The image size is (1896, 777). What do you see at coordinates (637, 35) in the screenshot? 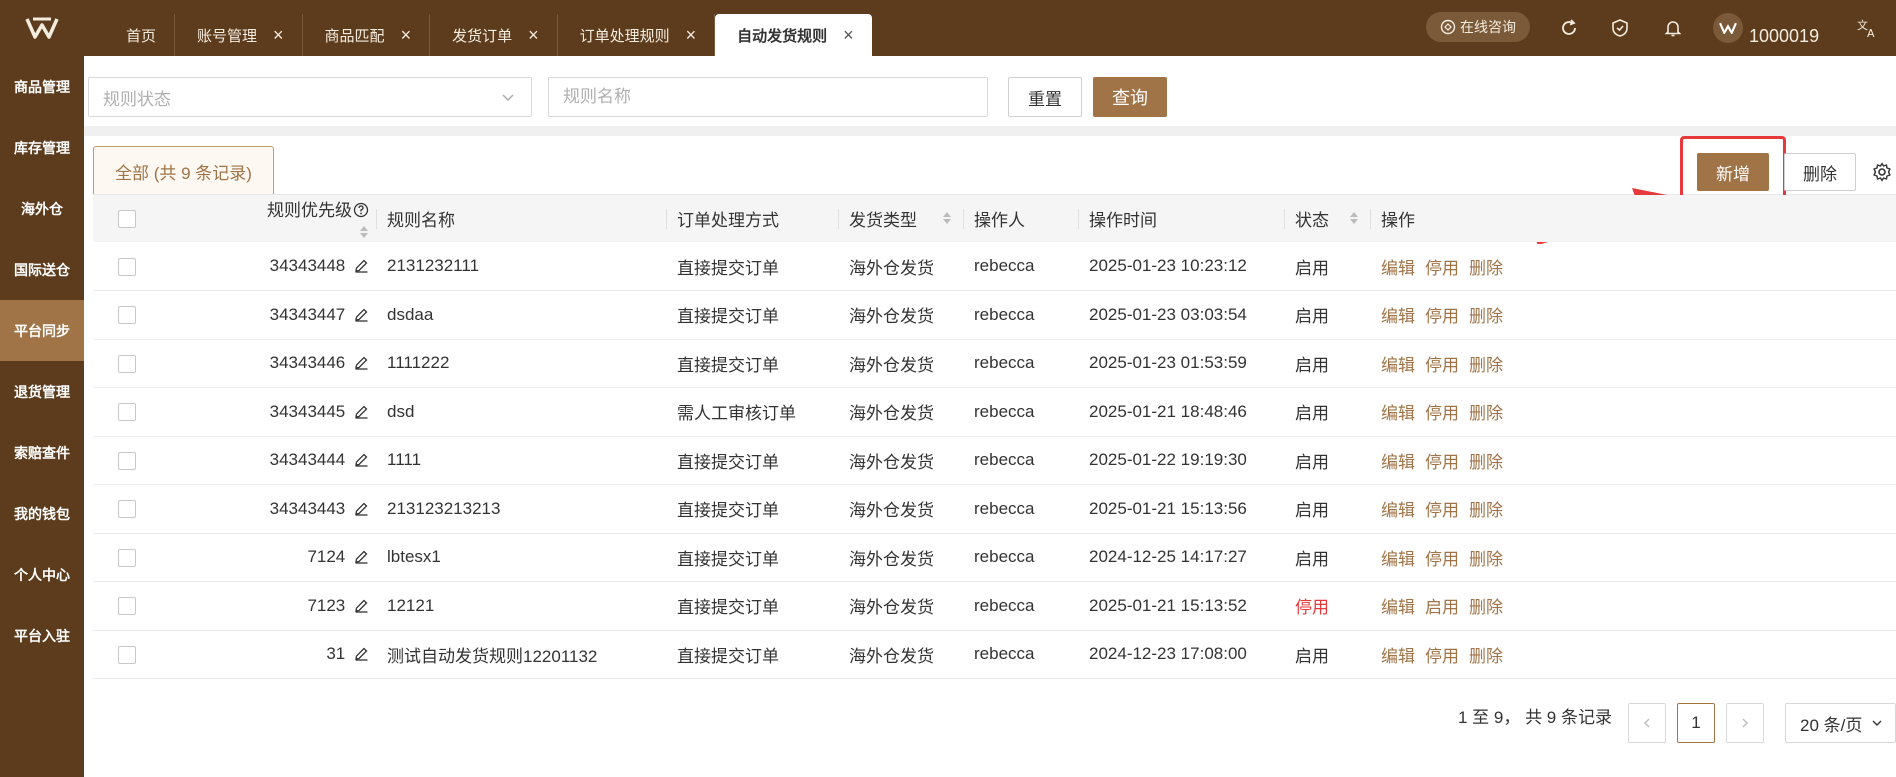
I see `tab-4: 订单处理规则 ×` at bounding box center [637, 35].